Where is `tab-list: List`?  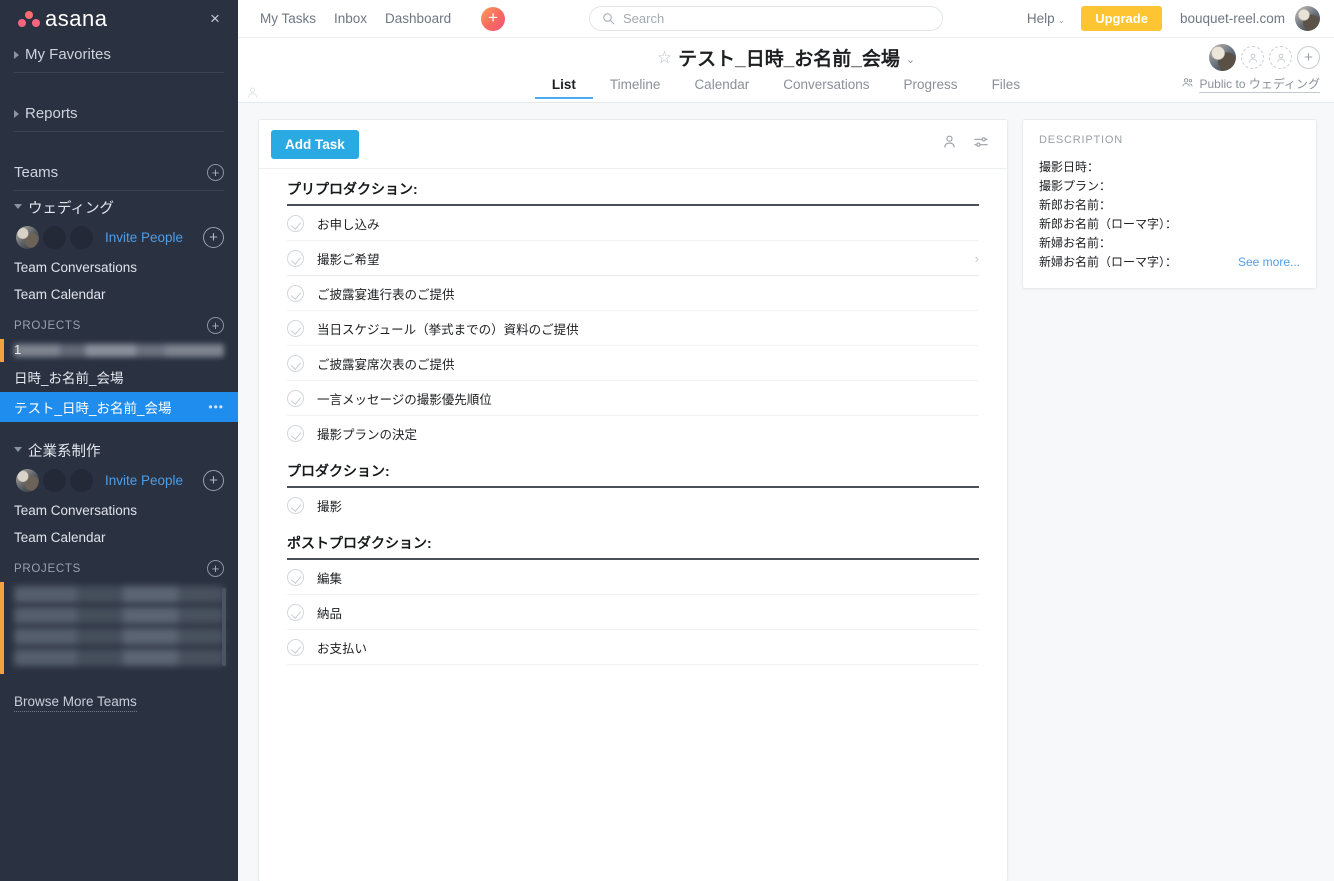 tab-list: List is located at coordinates (563, 88).